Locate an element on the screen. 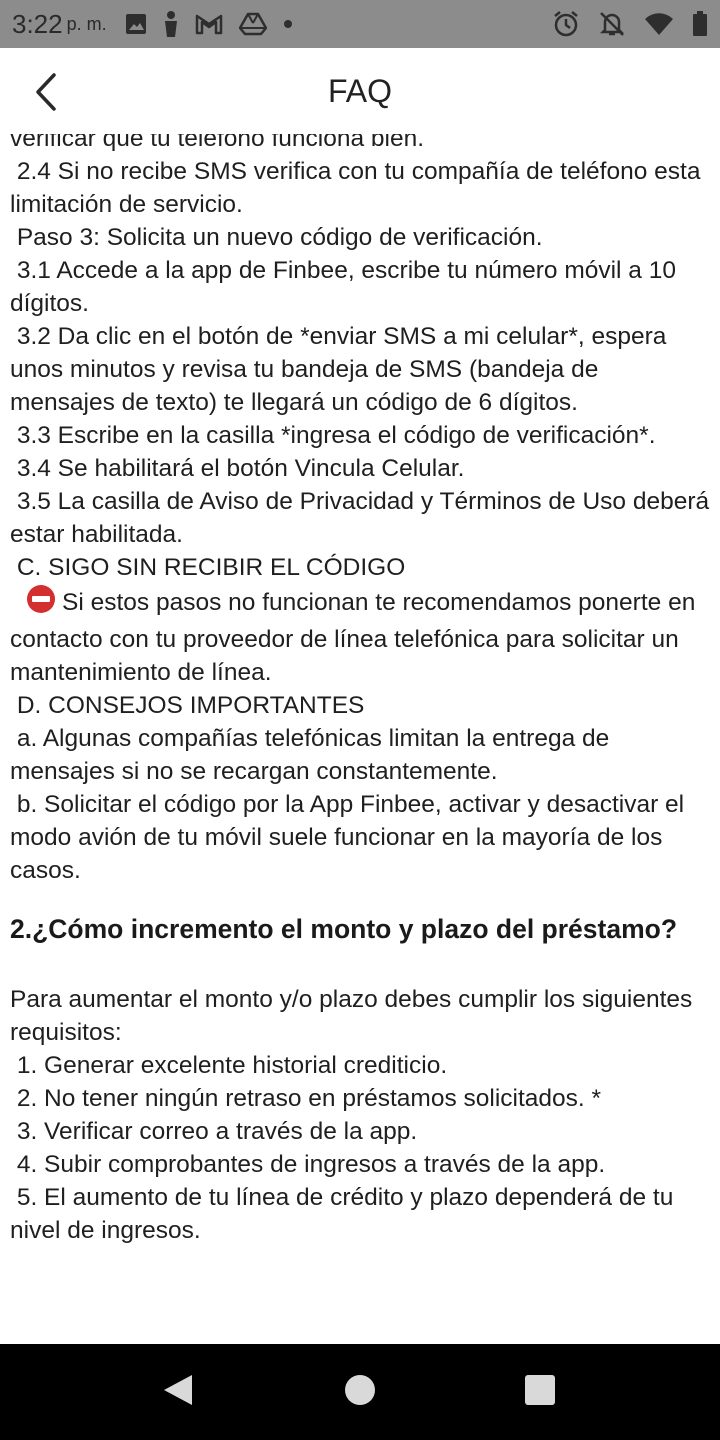 This screenshot has width=720, height=1440. nav-home-icon is located at coordinates (360, 1392).